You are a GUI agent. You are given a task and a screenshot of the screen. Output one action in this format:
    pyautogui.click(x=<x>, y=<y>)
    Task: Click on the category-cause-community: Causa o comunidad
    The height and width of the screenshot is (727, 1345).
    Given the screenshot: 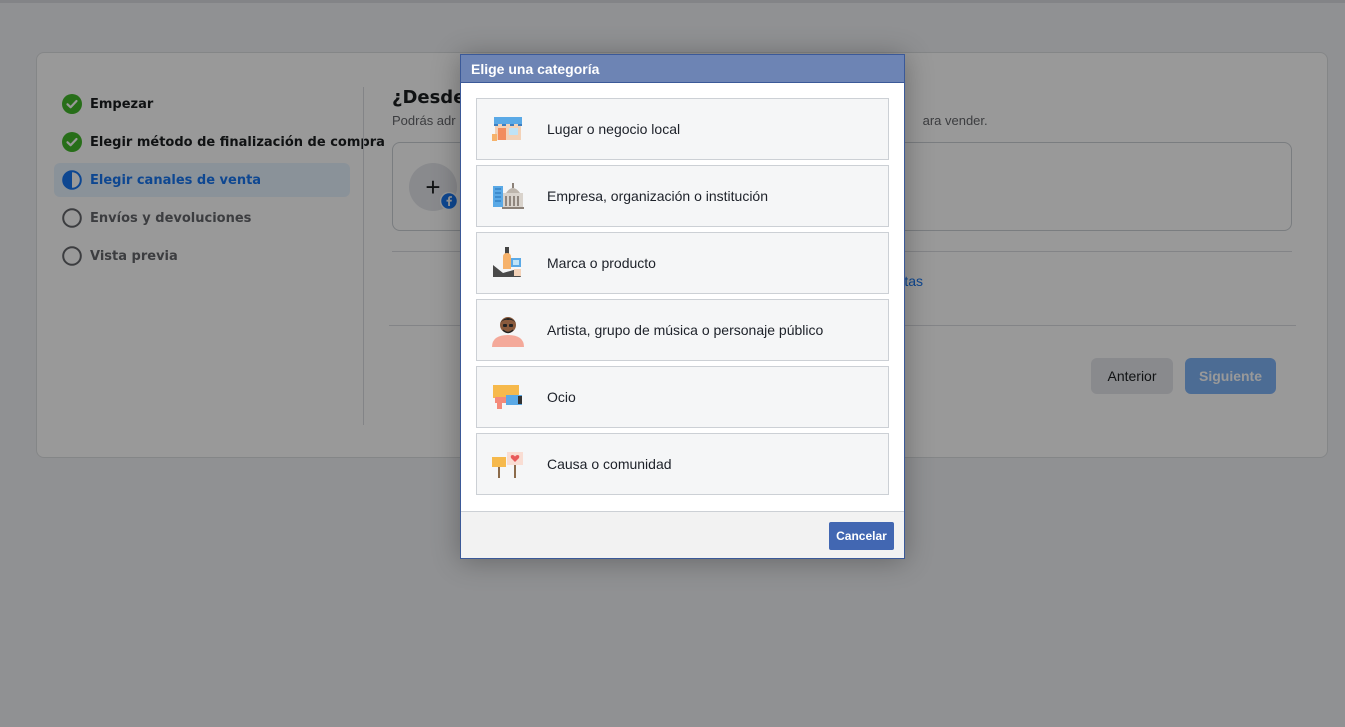 What is the action you would take?
    pyautogui.click(x=682, y=464)
    